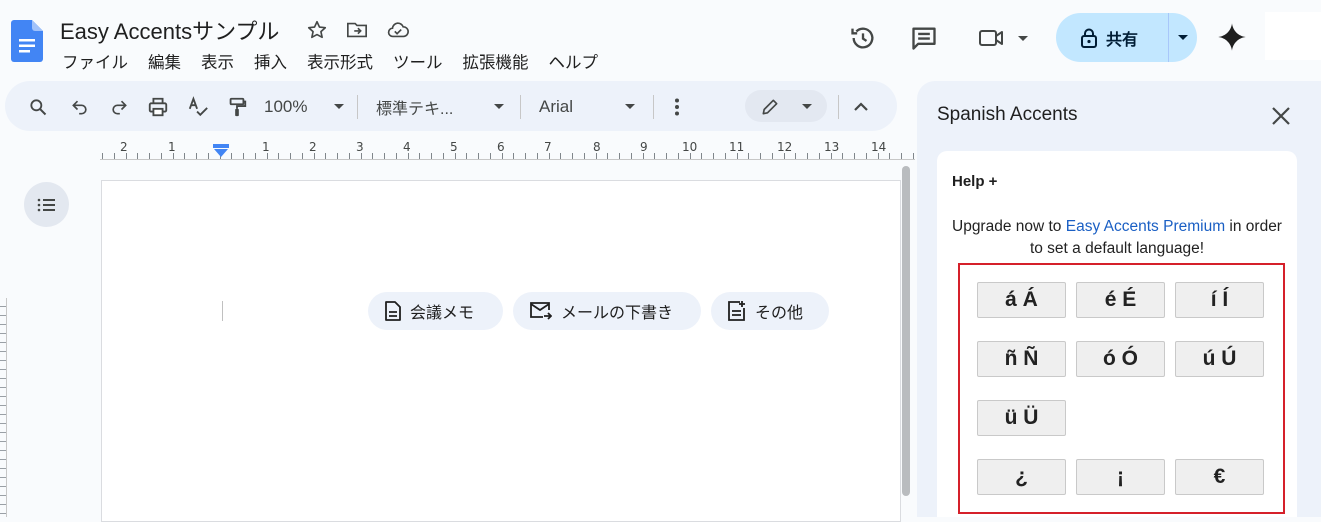 This screenshot has height=522, width=1321. Describe the element at coordinates (169, 30) in the screenshot. I see `document-title: Easy Accentsサンプル` at that location.